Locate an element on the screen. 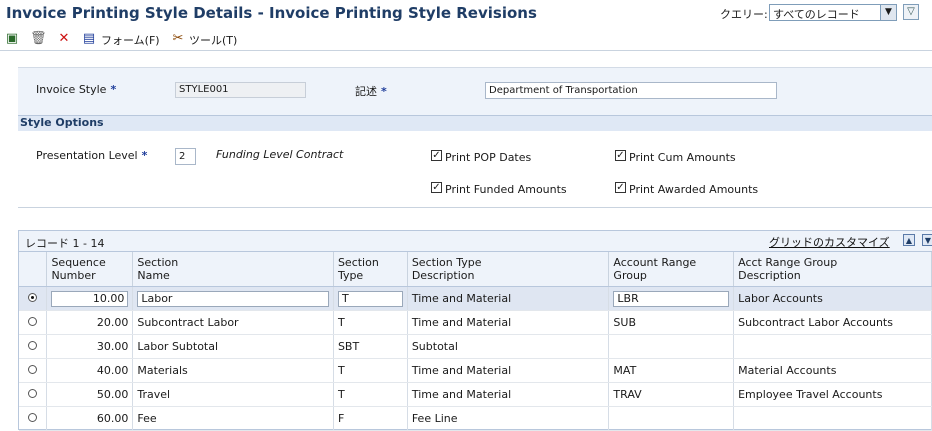 This screenshot has height=431, width=932. section-type: SBT is located at coordinates (370, 346).